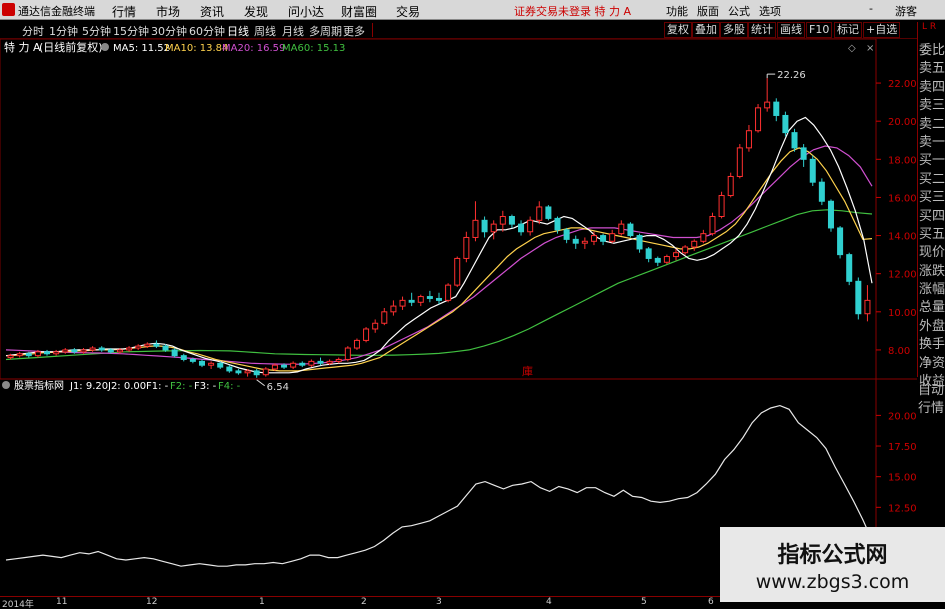  Describe the element at coordinates (902, 122) in the screenshot. I see `price-tick-label: 20.00` at that location.